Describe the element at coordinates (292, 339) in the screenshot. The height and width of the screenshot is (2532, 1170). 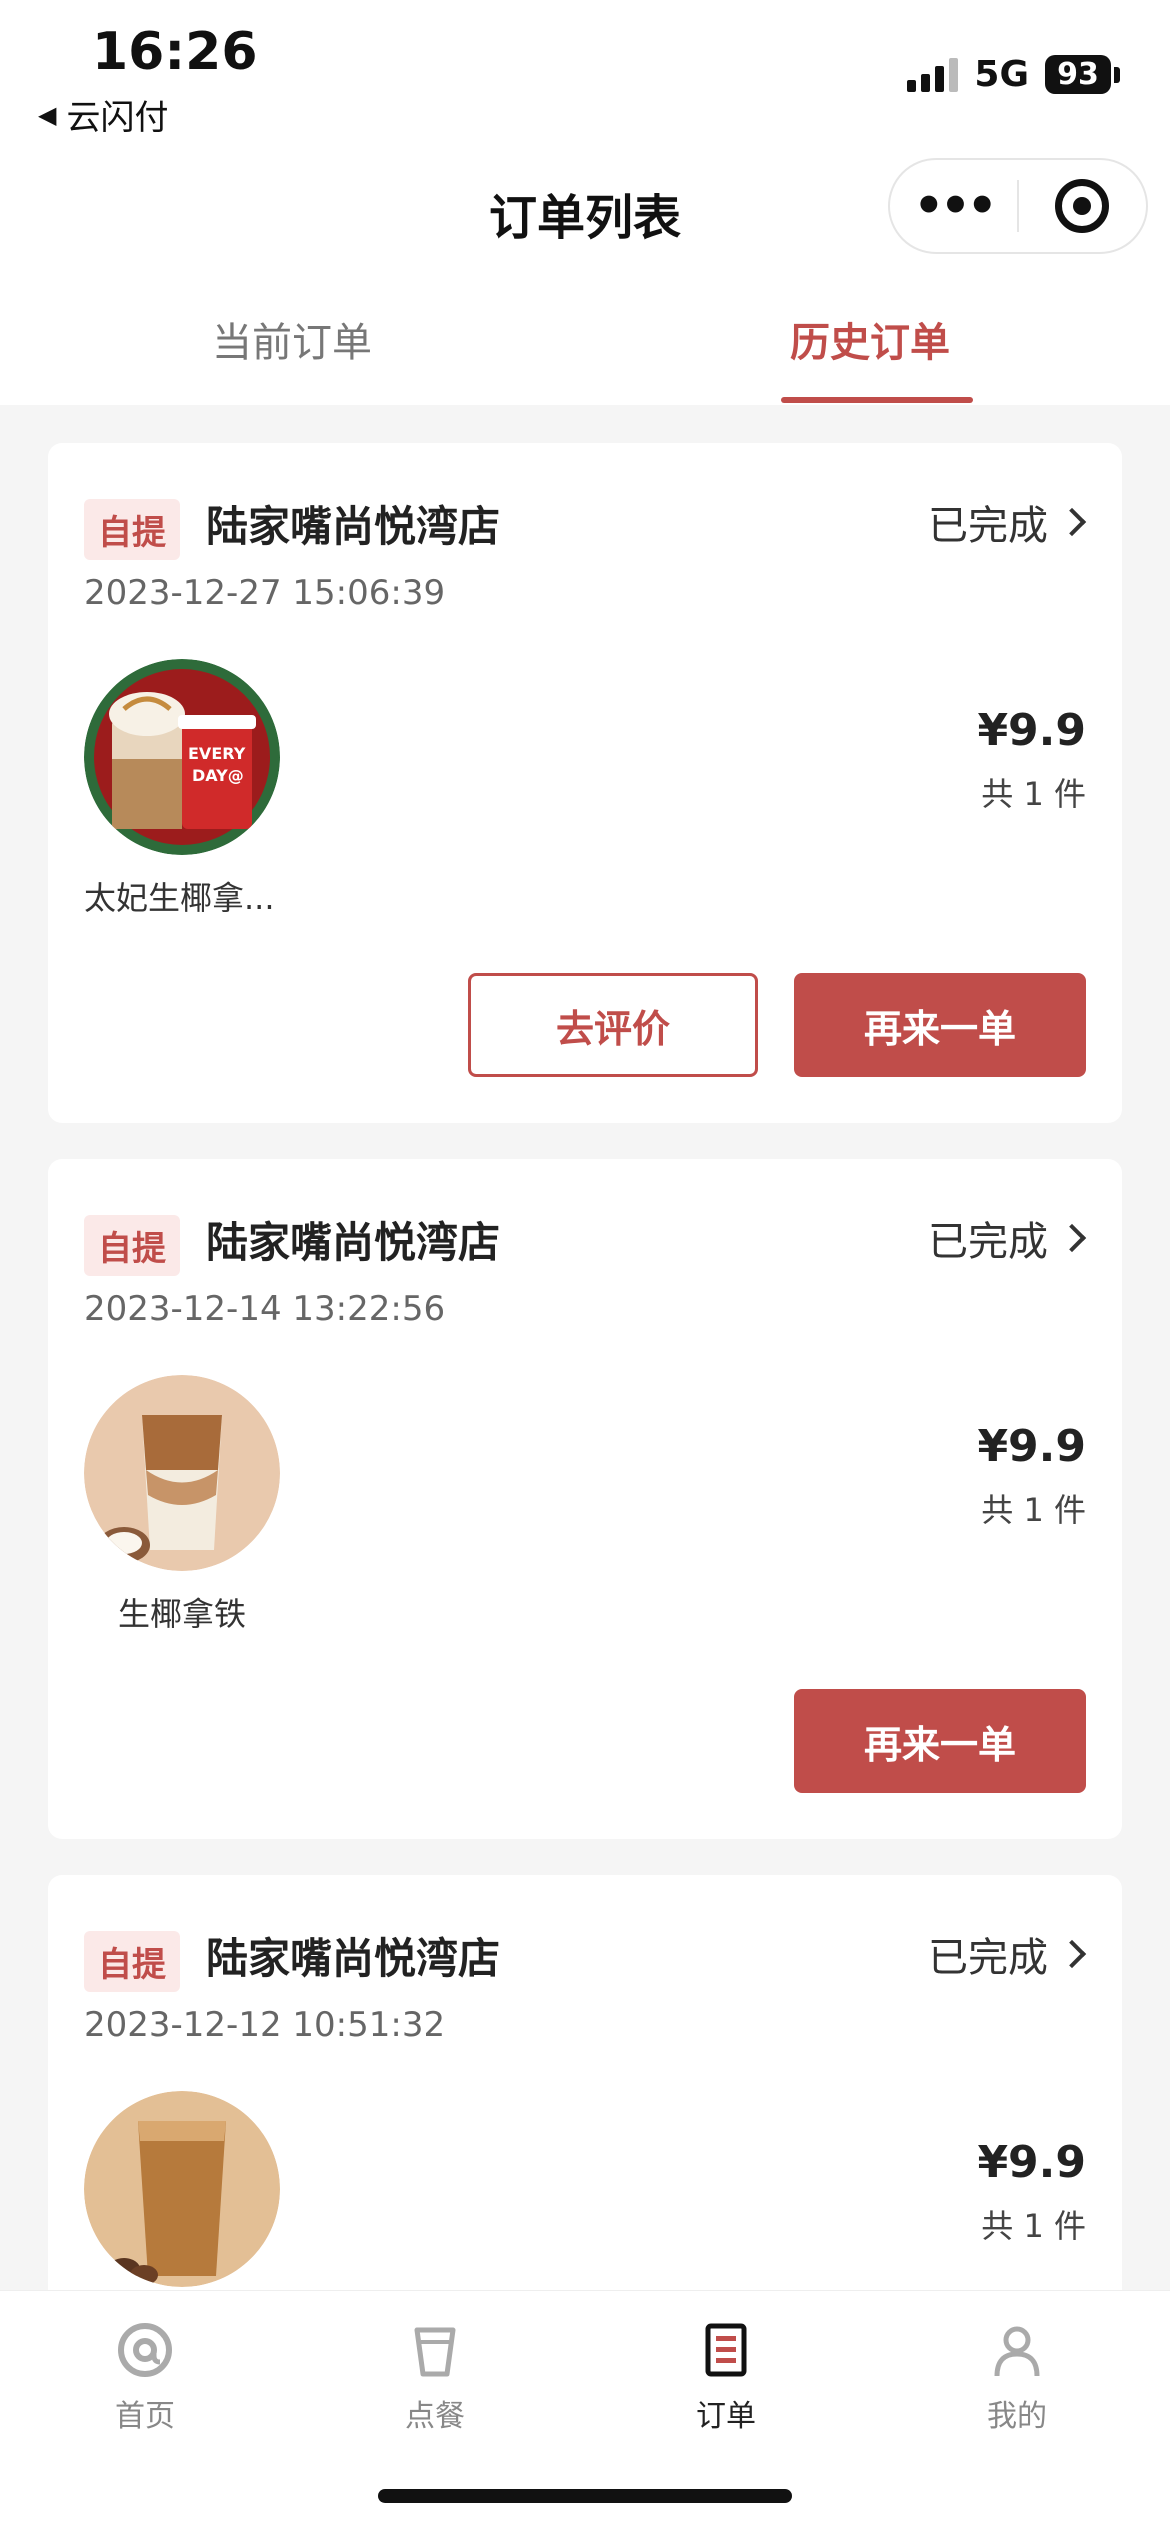
I see `tab-current-orders: 当前订单` at that location.